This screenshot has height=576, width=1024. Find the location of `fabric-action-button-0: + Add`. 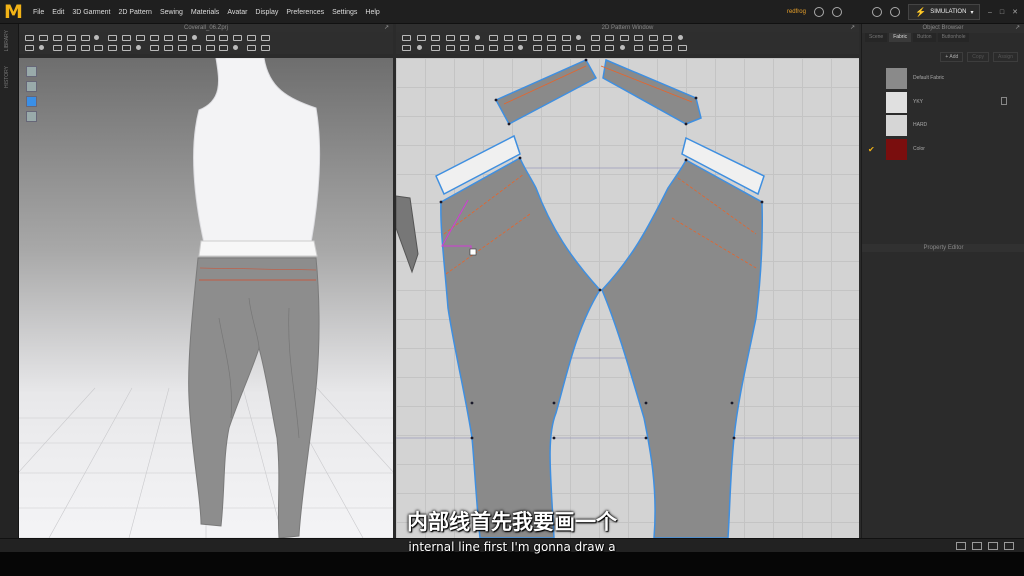

fabric-action-button-0: + Add is located at coordinates (952, 57).